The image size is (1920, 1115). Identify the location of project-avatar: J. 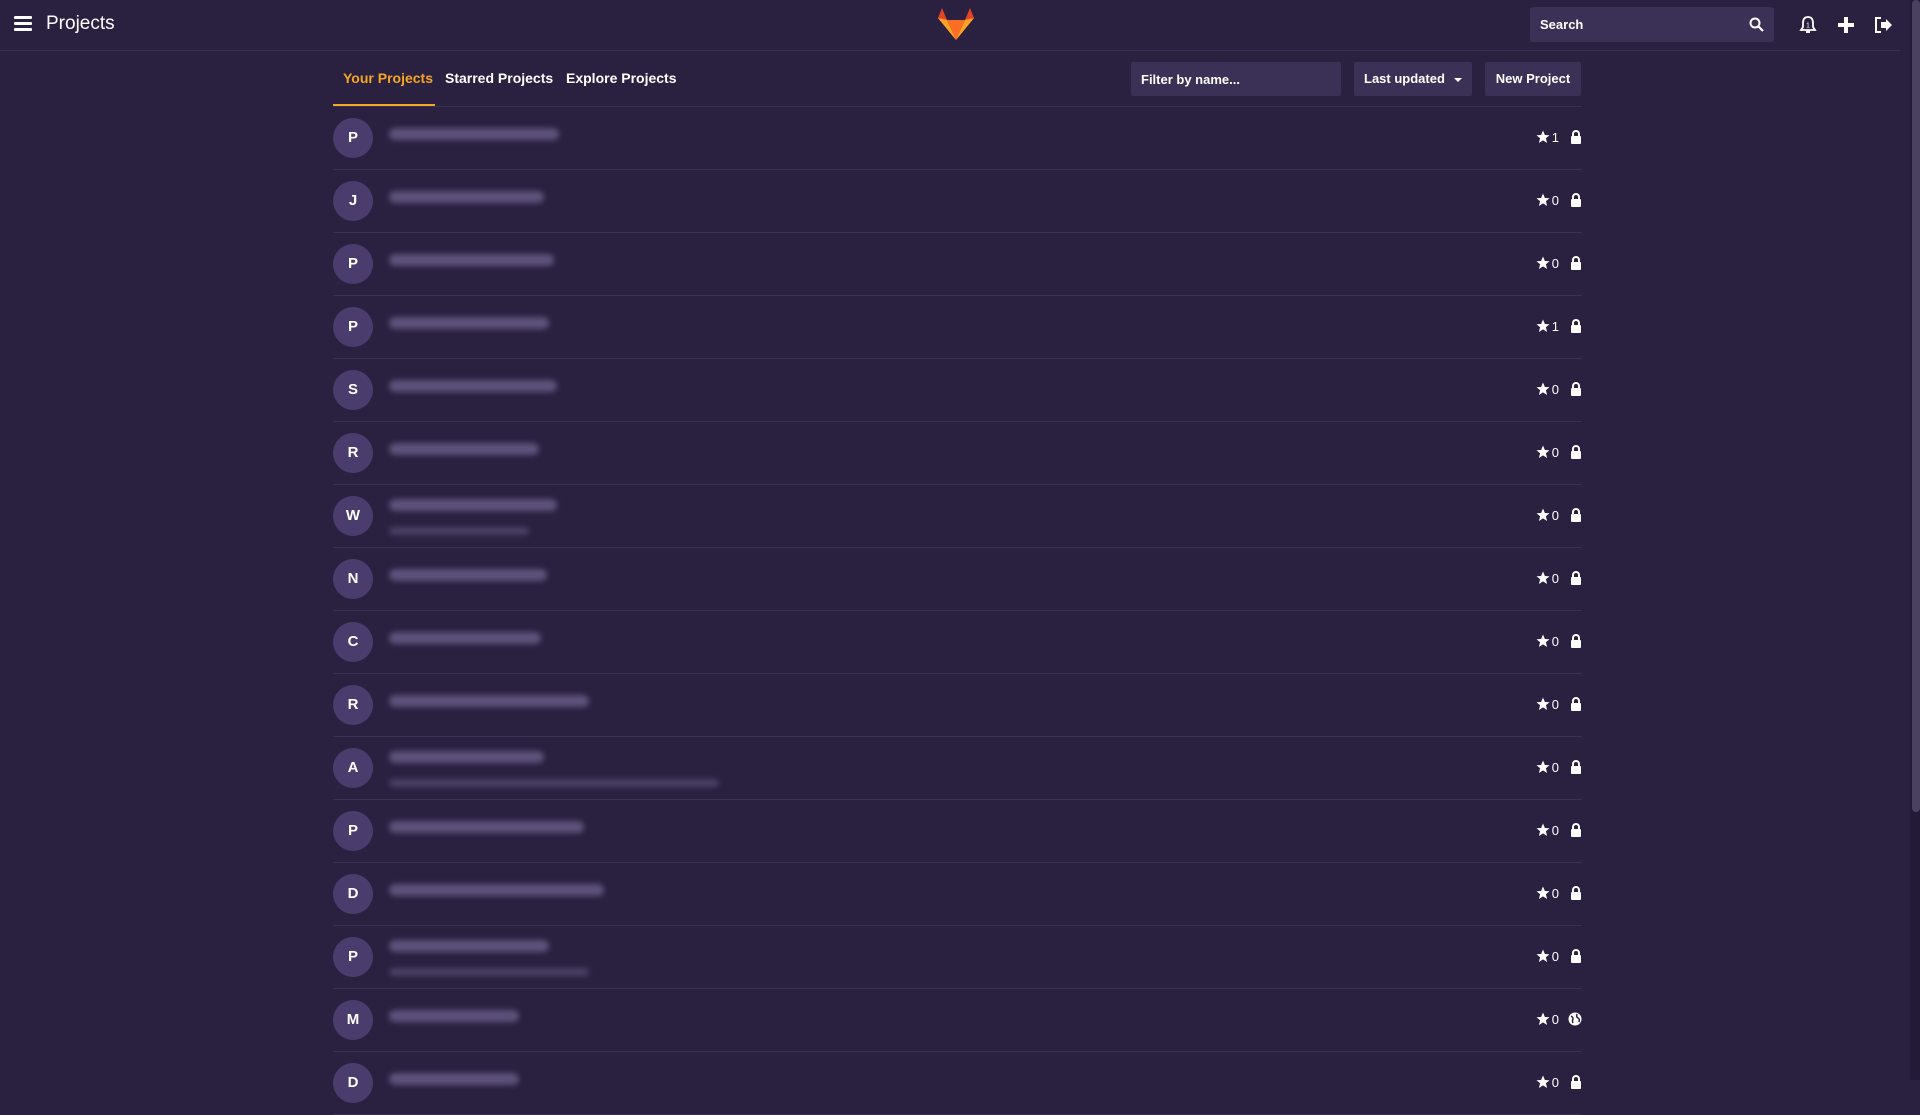
(353, 201).